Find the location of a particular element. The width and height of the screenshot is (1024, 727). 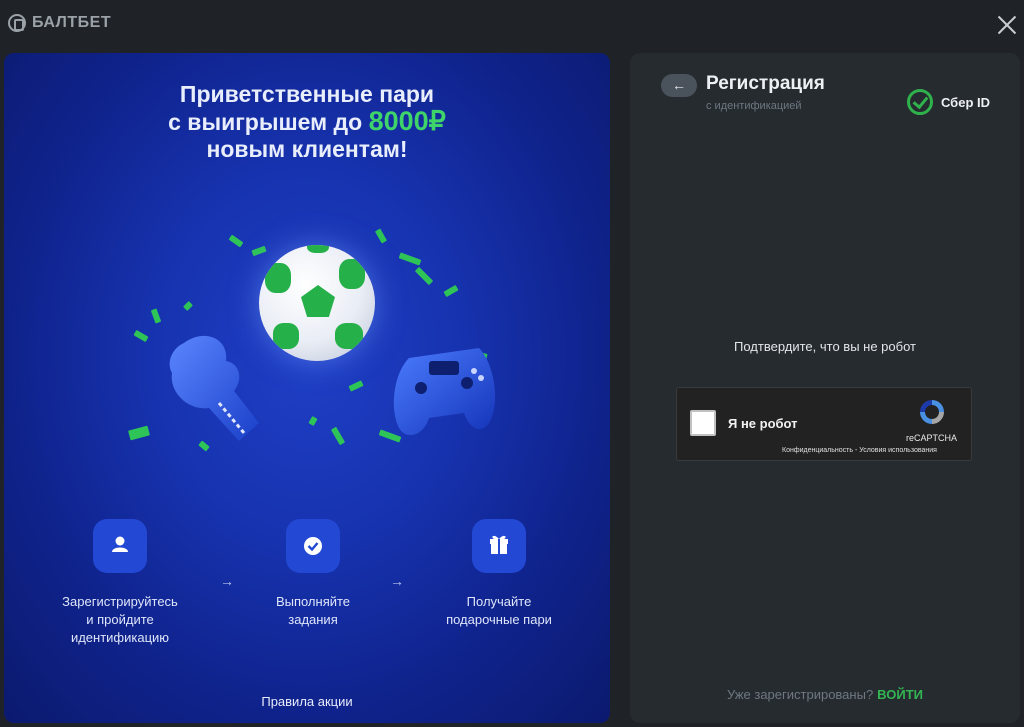

arrow-right-icon: → is located at coordinates (397, 581).